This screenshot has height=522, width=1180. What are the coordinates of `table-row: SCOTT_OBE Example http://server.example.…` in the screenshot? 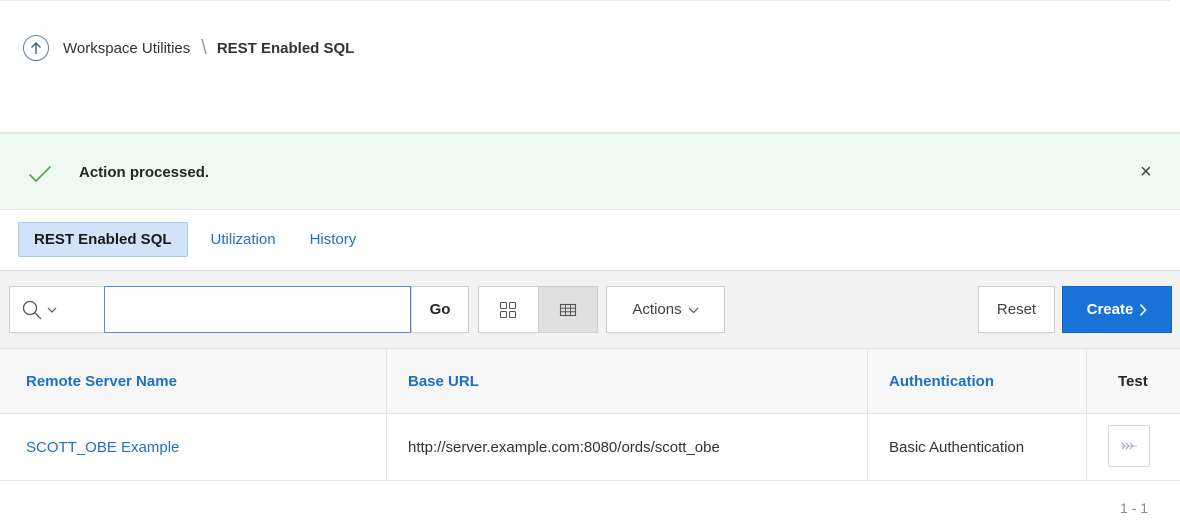 It's located at (590, 447).